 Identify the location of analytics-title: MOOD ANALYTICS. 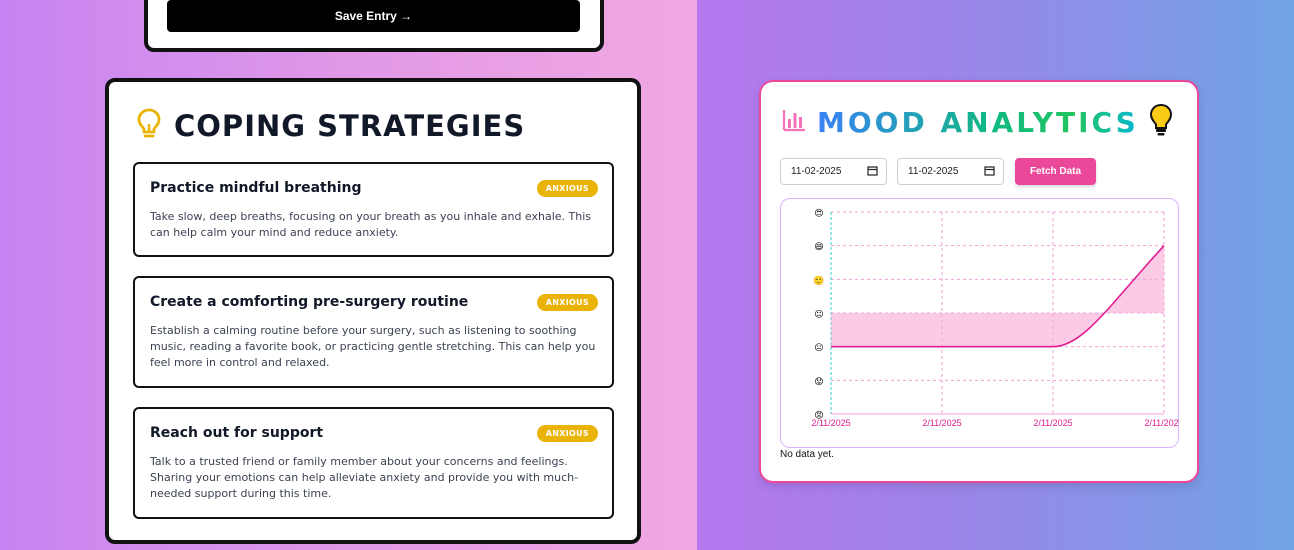
(978, 122).